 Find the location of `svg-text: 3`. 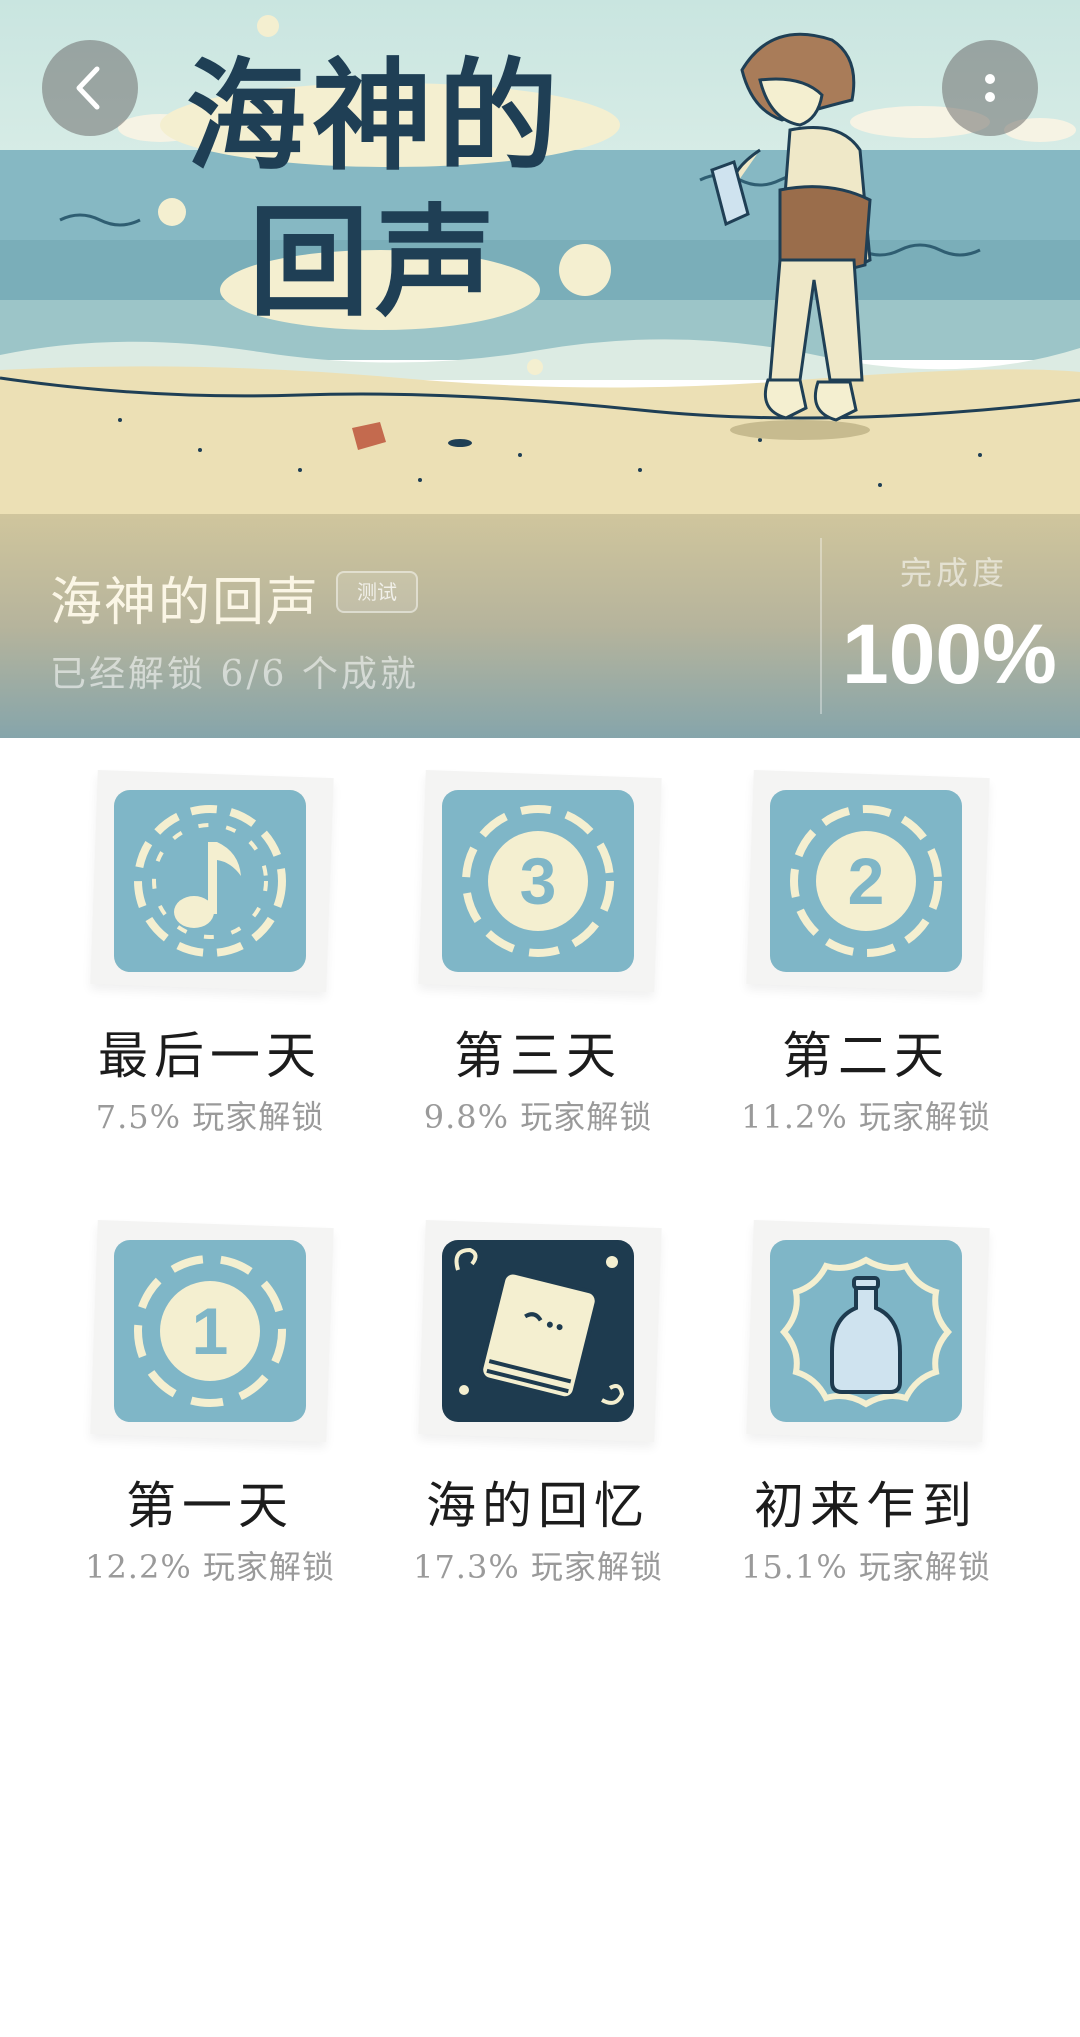

svg-text: 3 is located at coordinates (538, 881).